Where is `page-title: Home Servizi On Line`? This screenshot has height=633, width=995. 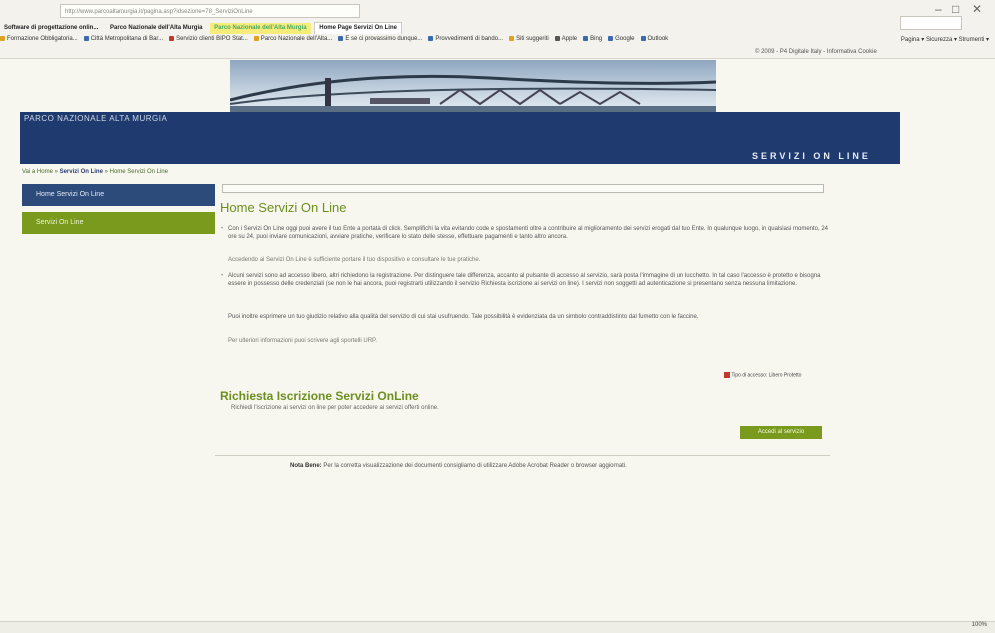 page-title: Home Servizi On Line is located at coordinates (283, 207).